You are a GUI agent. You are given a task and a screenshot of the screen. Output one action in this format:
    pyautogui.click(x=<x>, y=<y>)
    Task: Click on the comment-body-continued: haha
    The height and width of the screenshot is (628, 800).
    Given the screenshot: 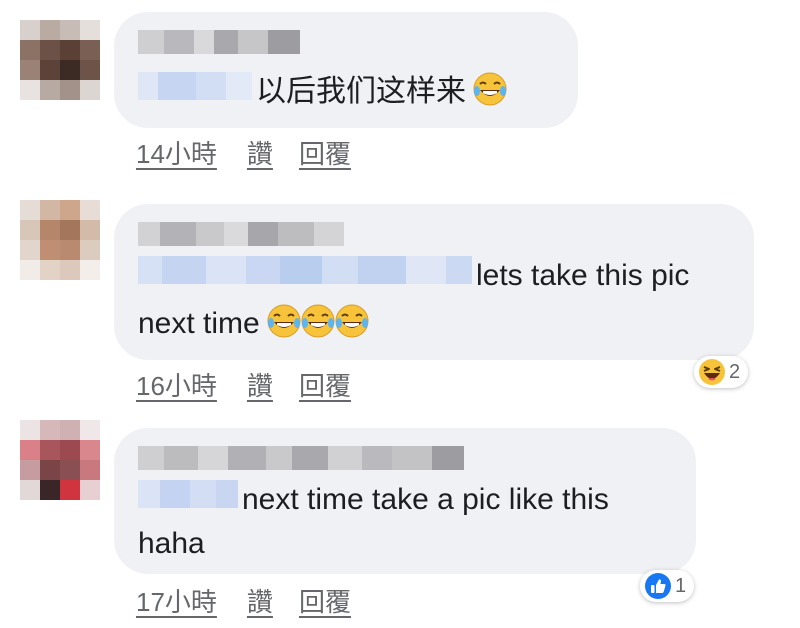 What is the action you would take?
    pyautogui.click(x=171, y=543)
    